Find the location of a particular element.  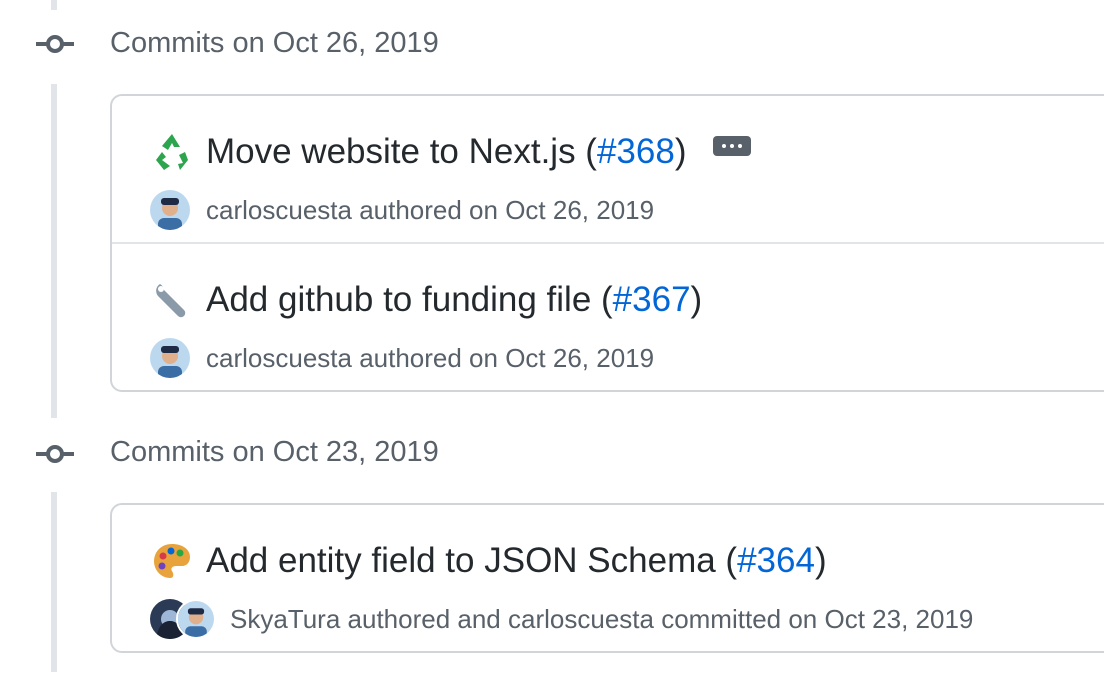

commit-date-text: committed on Oct 23, 2019 is located at coordinates (813, 619).